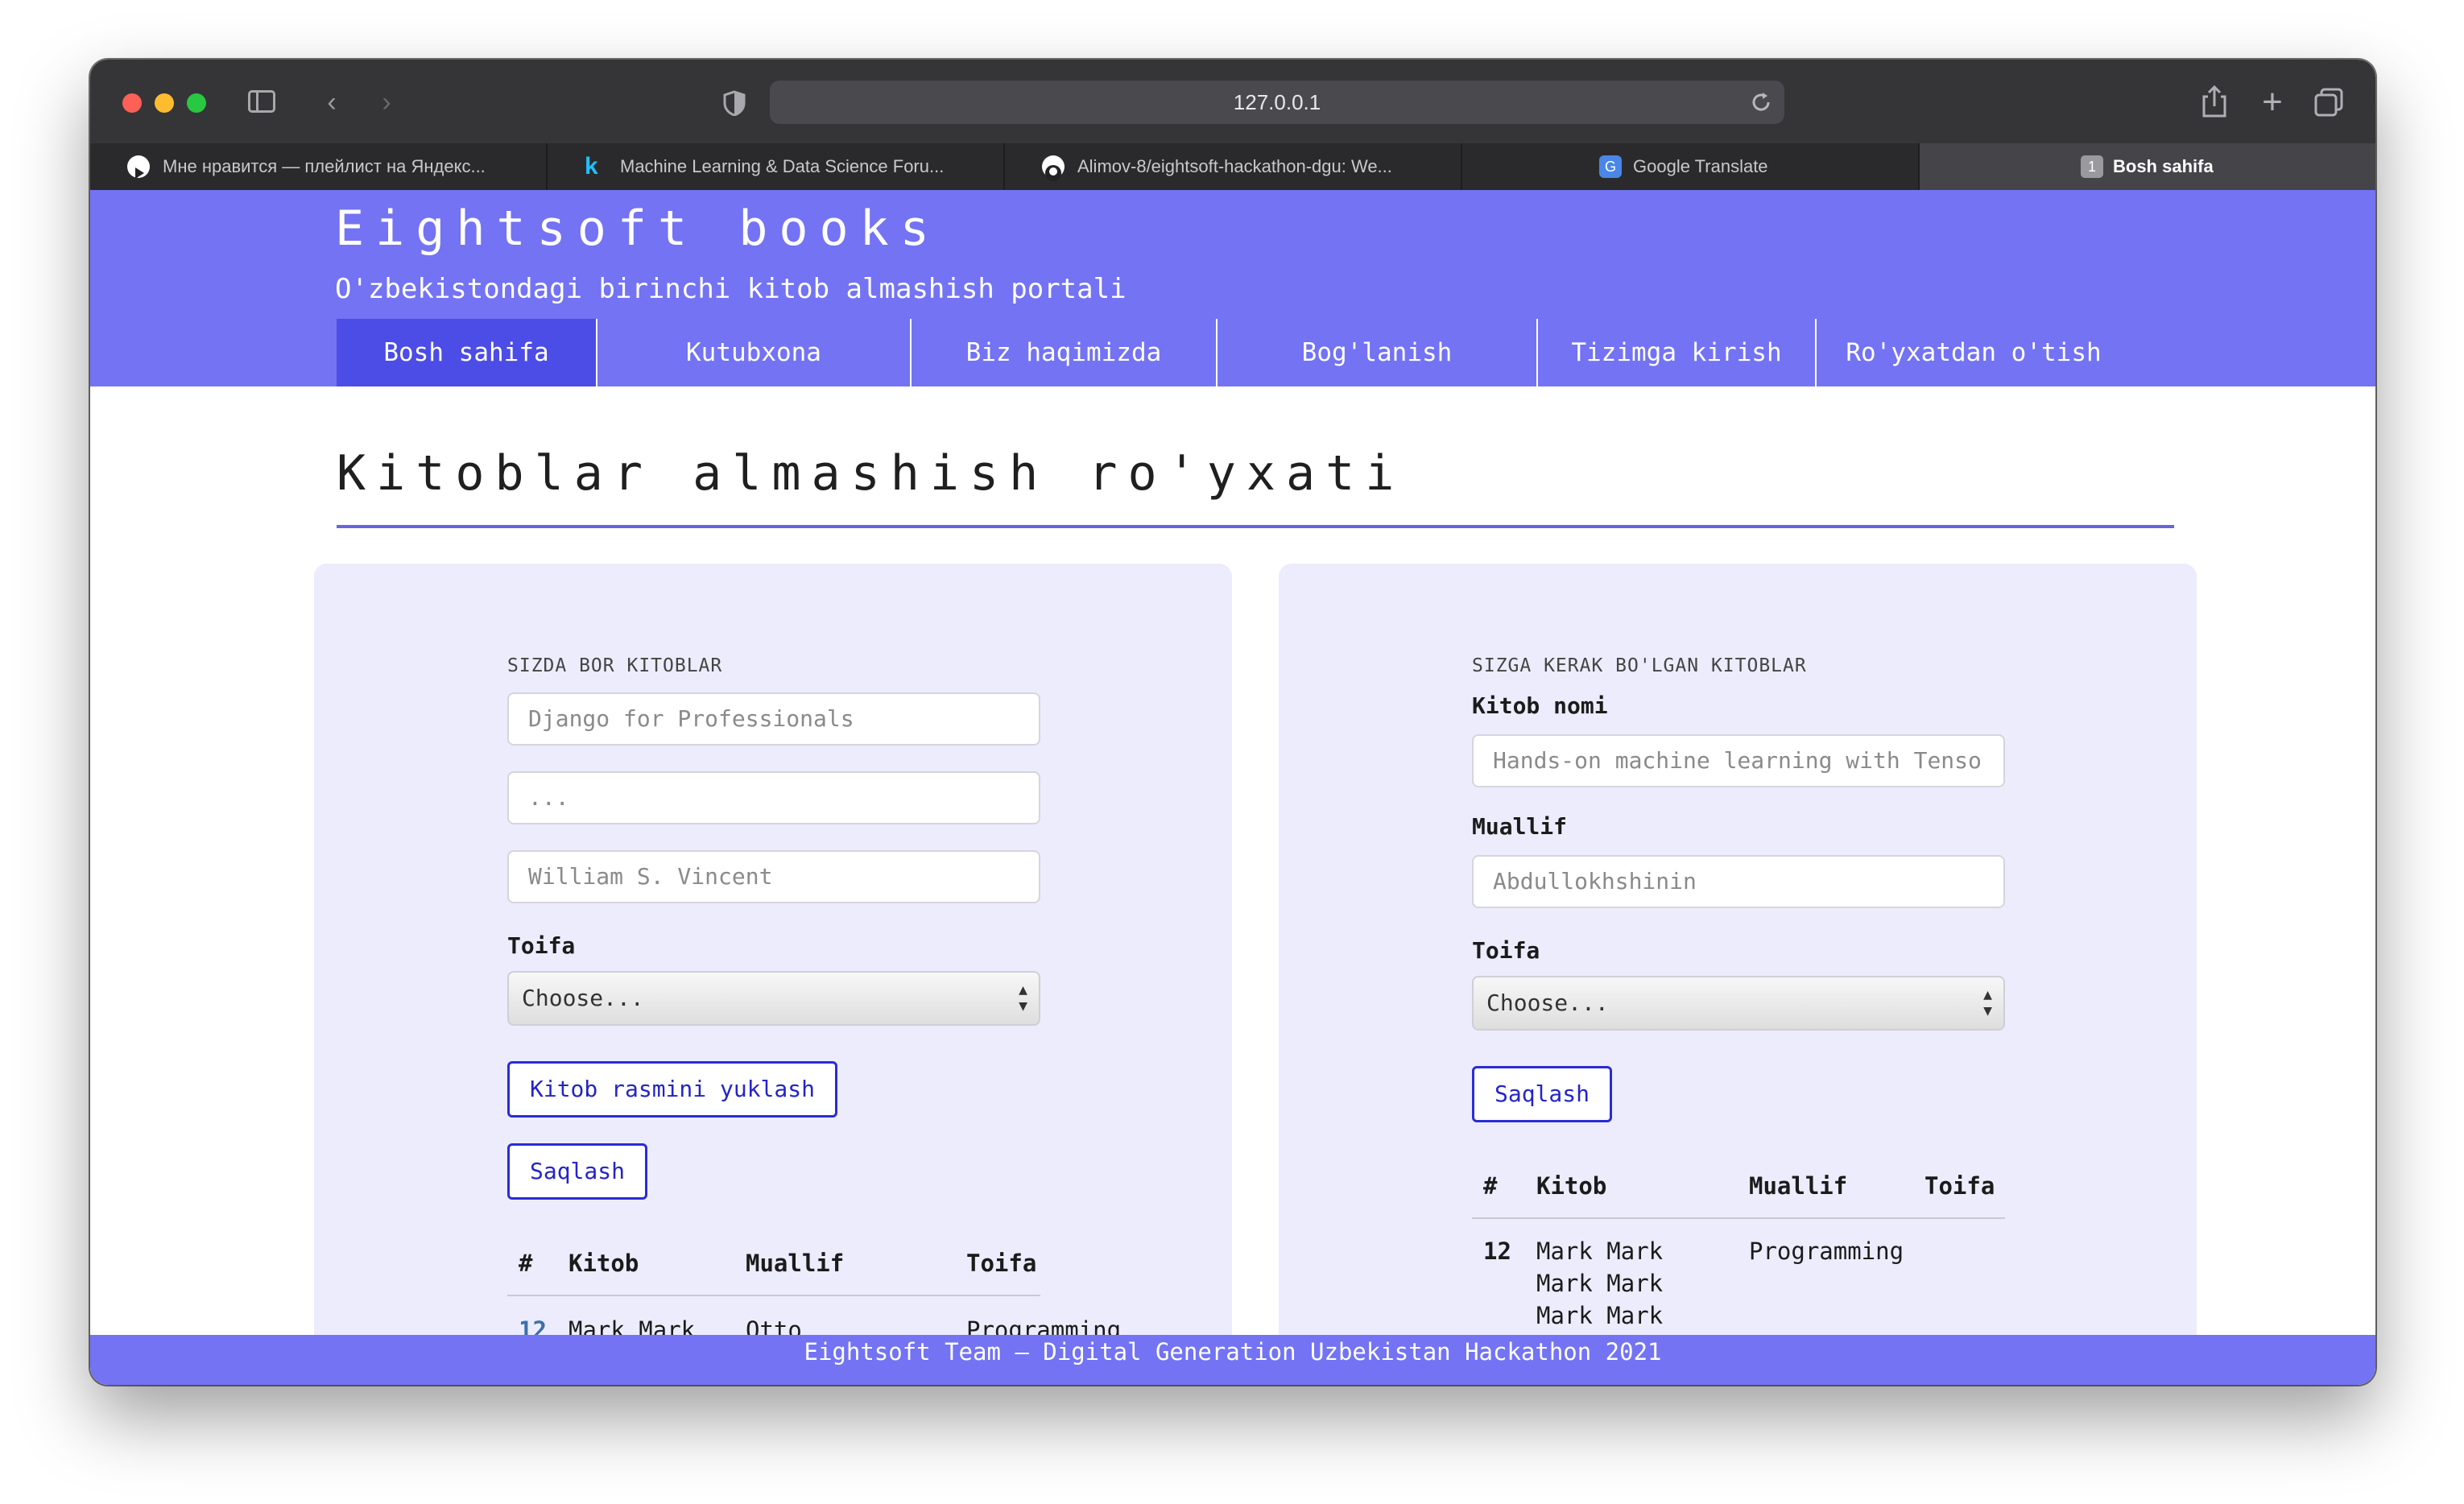 The height and width of the screenshot is (1504, 2464). What do you see at coordinates (1675, 352) in the screenshot?
I see `nav-tizimga-kirish: Tizimga kirish` at bounding box center [1675, 352].